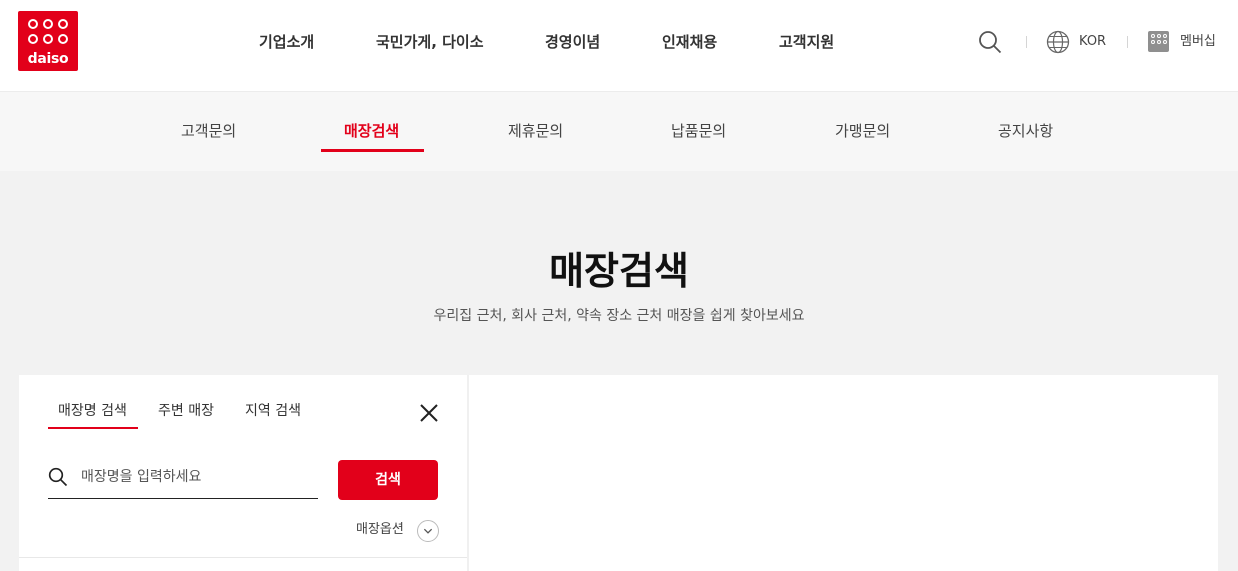 The height and width of the screenshot is (571, 1238). What do you see at coordinates (183, 498) in the screenshot?
I see `search-input-underline` at bounding box center [183, 498].